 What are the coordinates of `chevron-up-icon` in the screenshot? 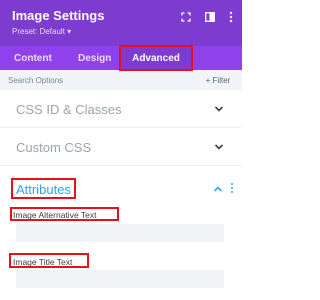 It's located at (218, 189).